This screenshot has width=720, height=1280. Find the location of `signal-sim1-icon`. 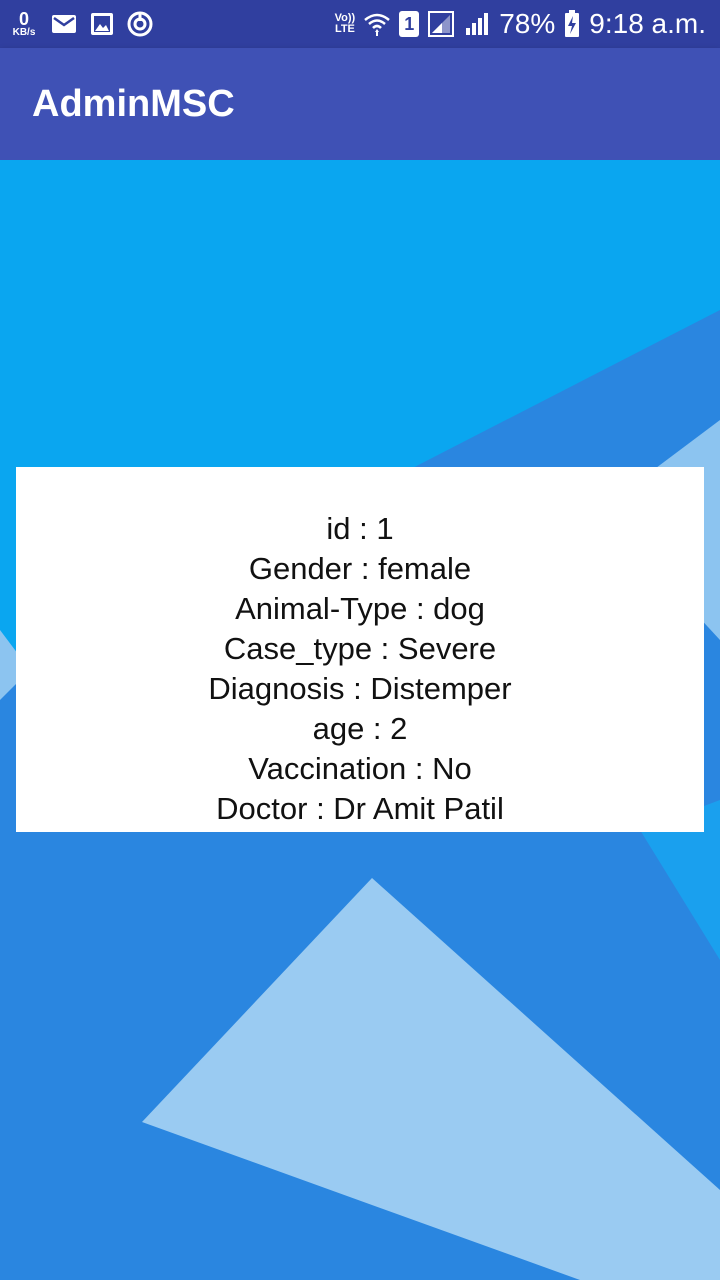

signal-sim1-icon is located at coordinates (441, 24).